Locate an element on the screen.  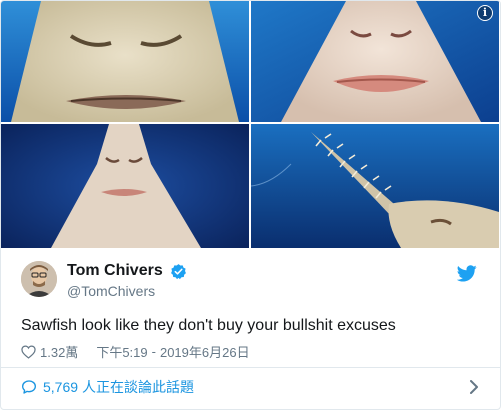
tweet-meta: 1.32萬 下午5:19 - 2019年6月26日 is located at coordinates (135, 351).